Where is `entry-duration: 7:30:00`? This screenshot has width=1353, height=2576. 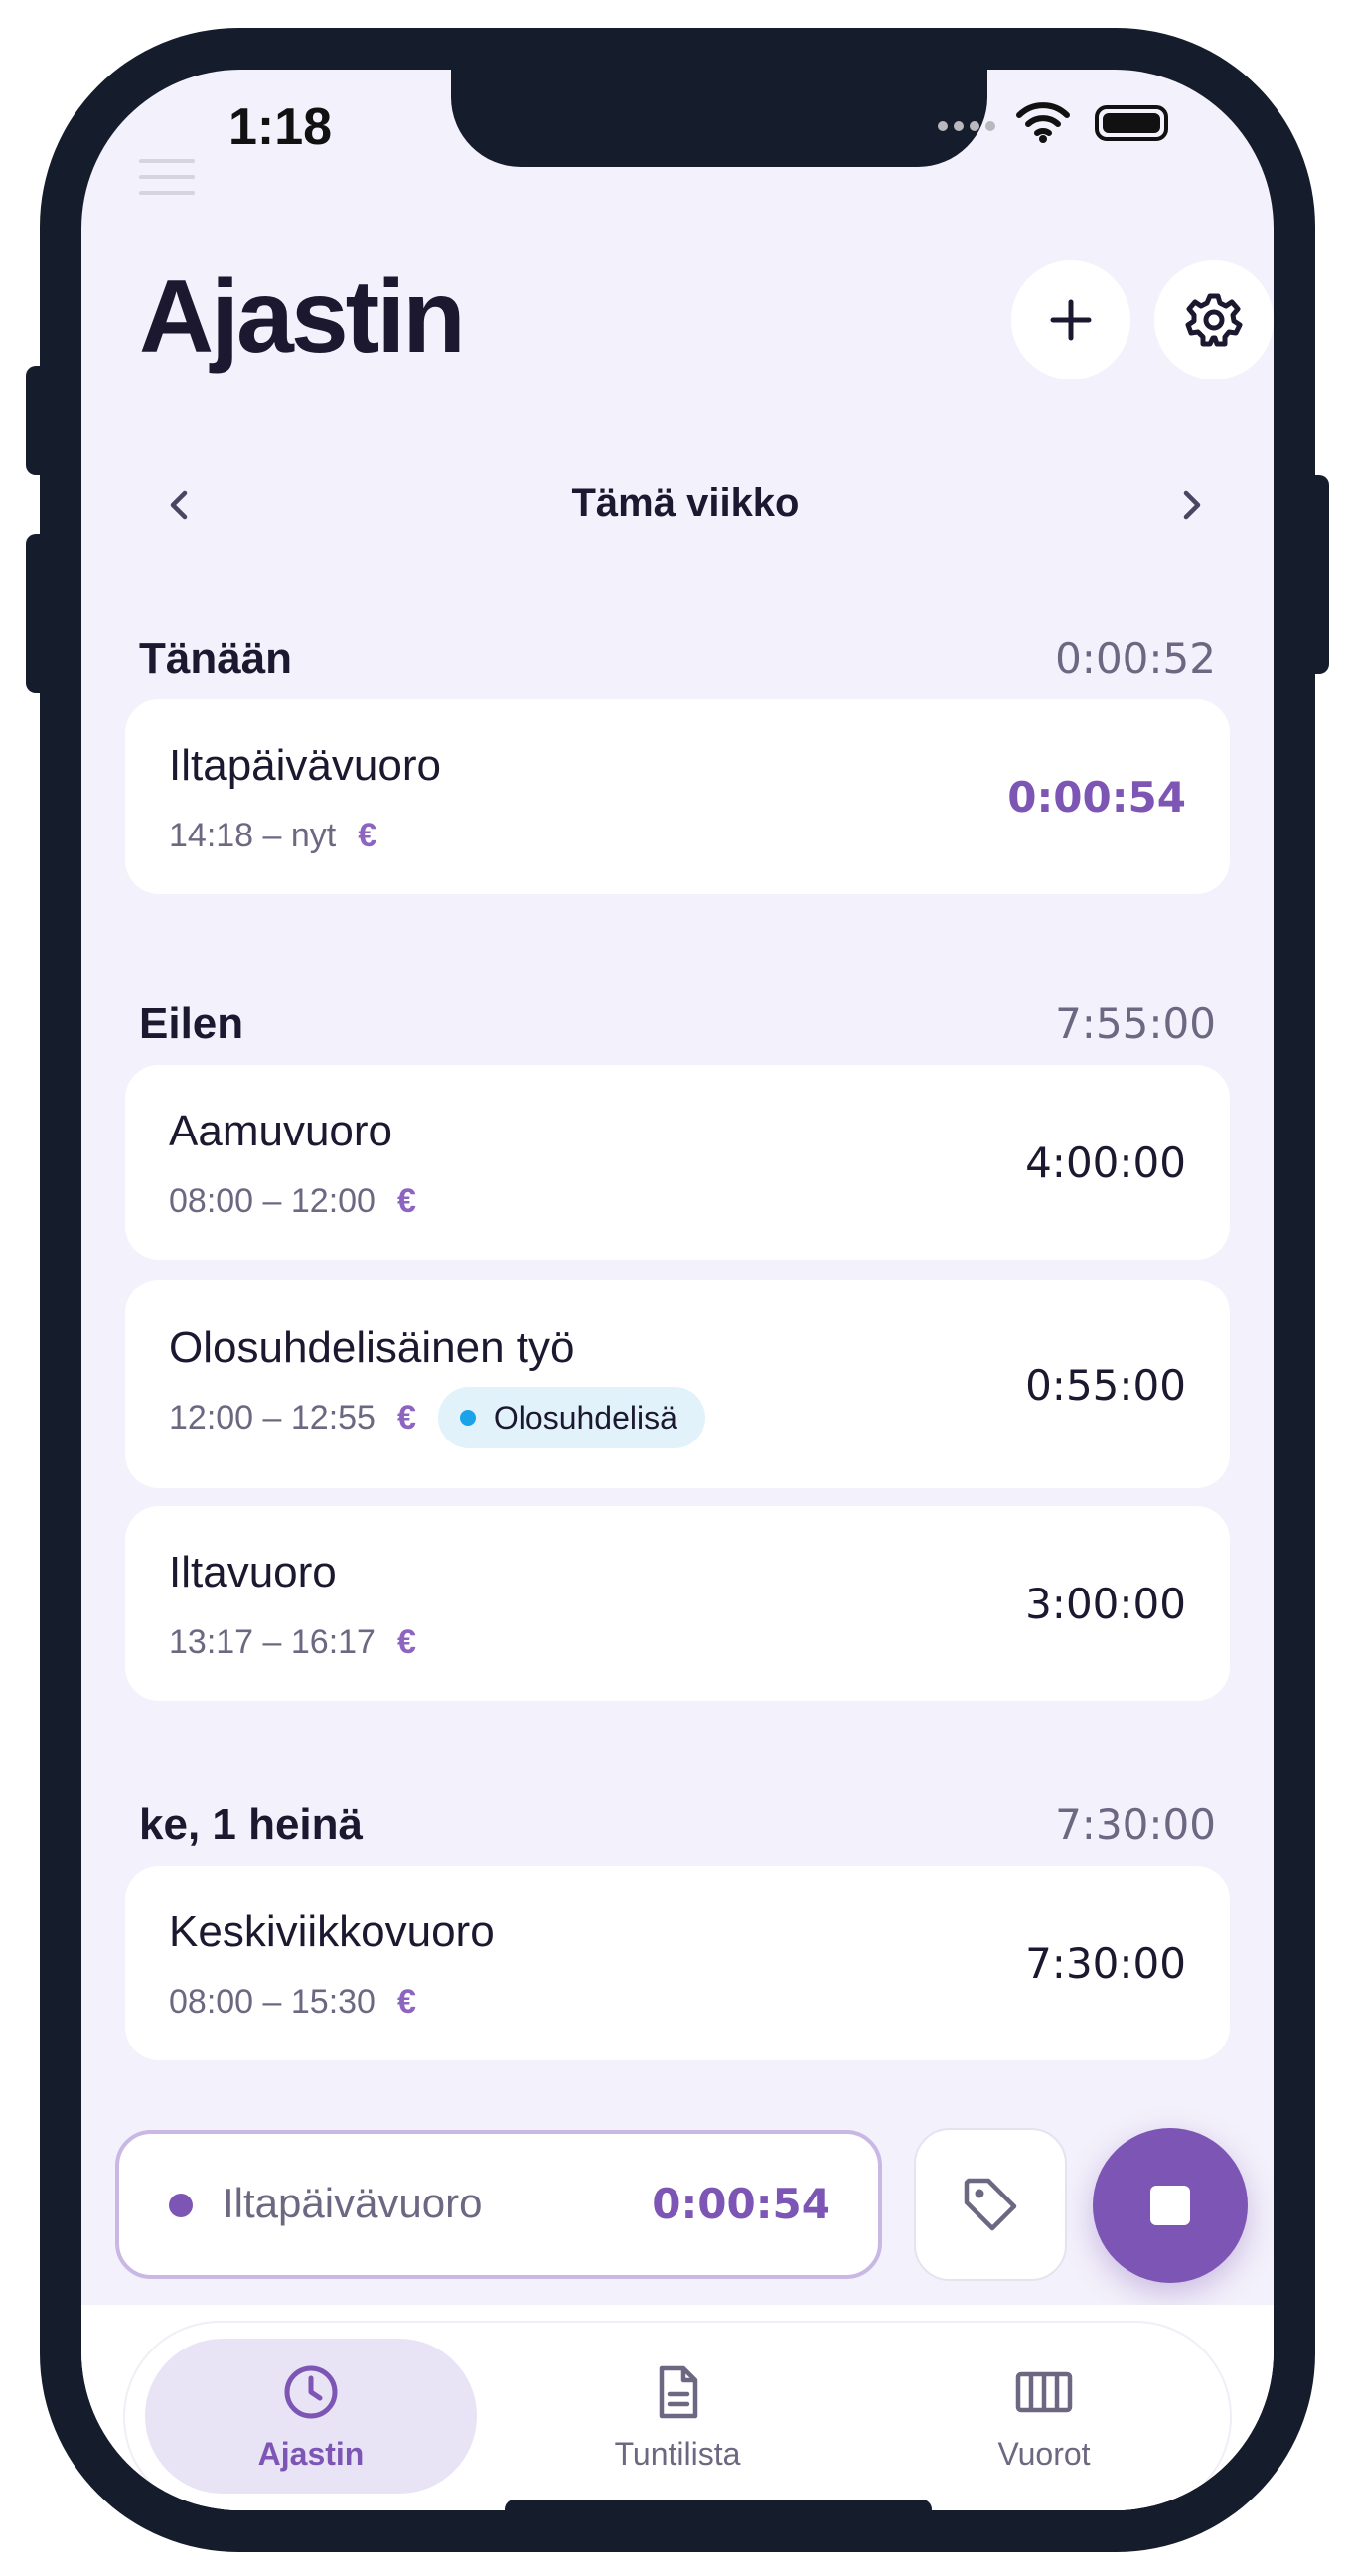 entry-duration: 7:30:00 is located at coordinates (1105, 1963).